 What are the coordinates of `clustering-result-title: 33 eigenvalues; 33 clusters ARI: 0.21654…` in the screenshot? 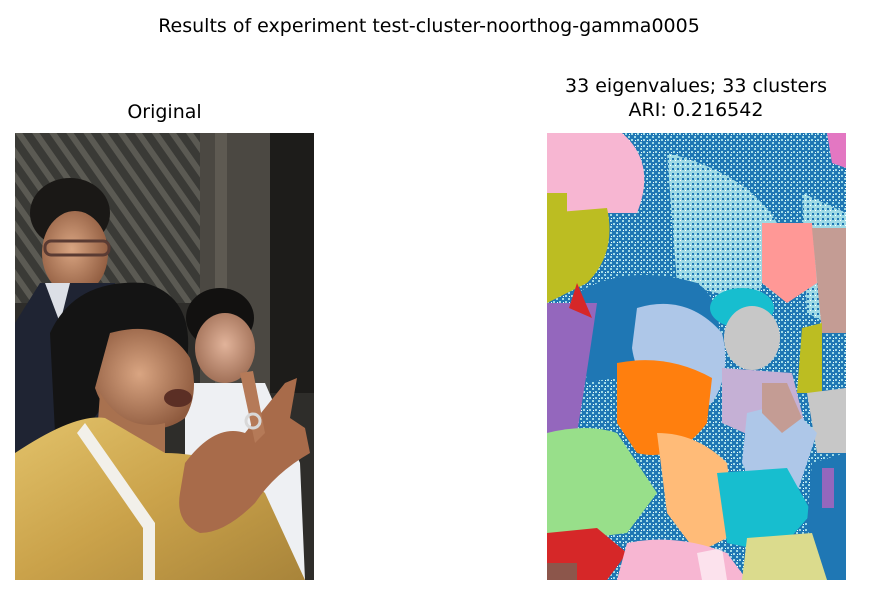 It's located at (689, 98).